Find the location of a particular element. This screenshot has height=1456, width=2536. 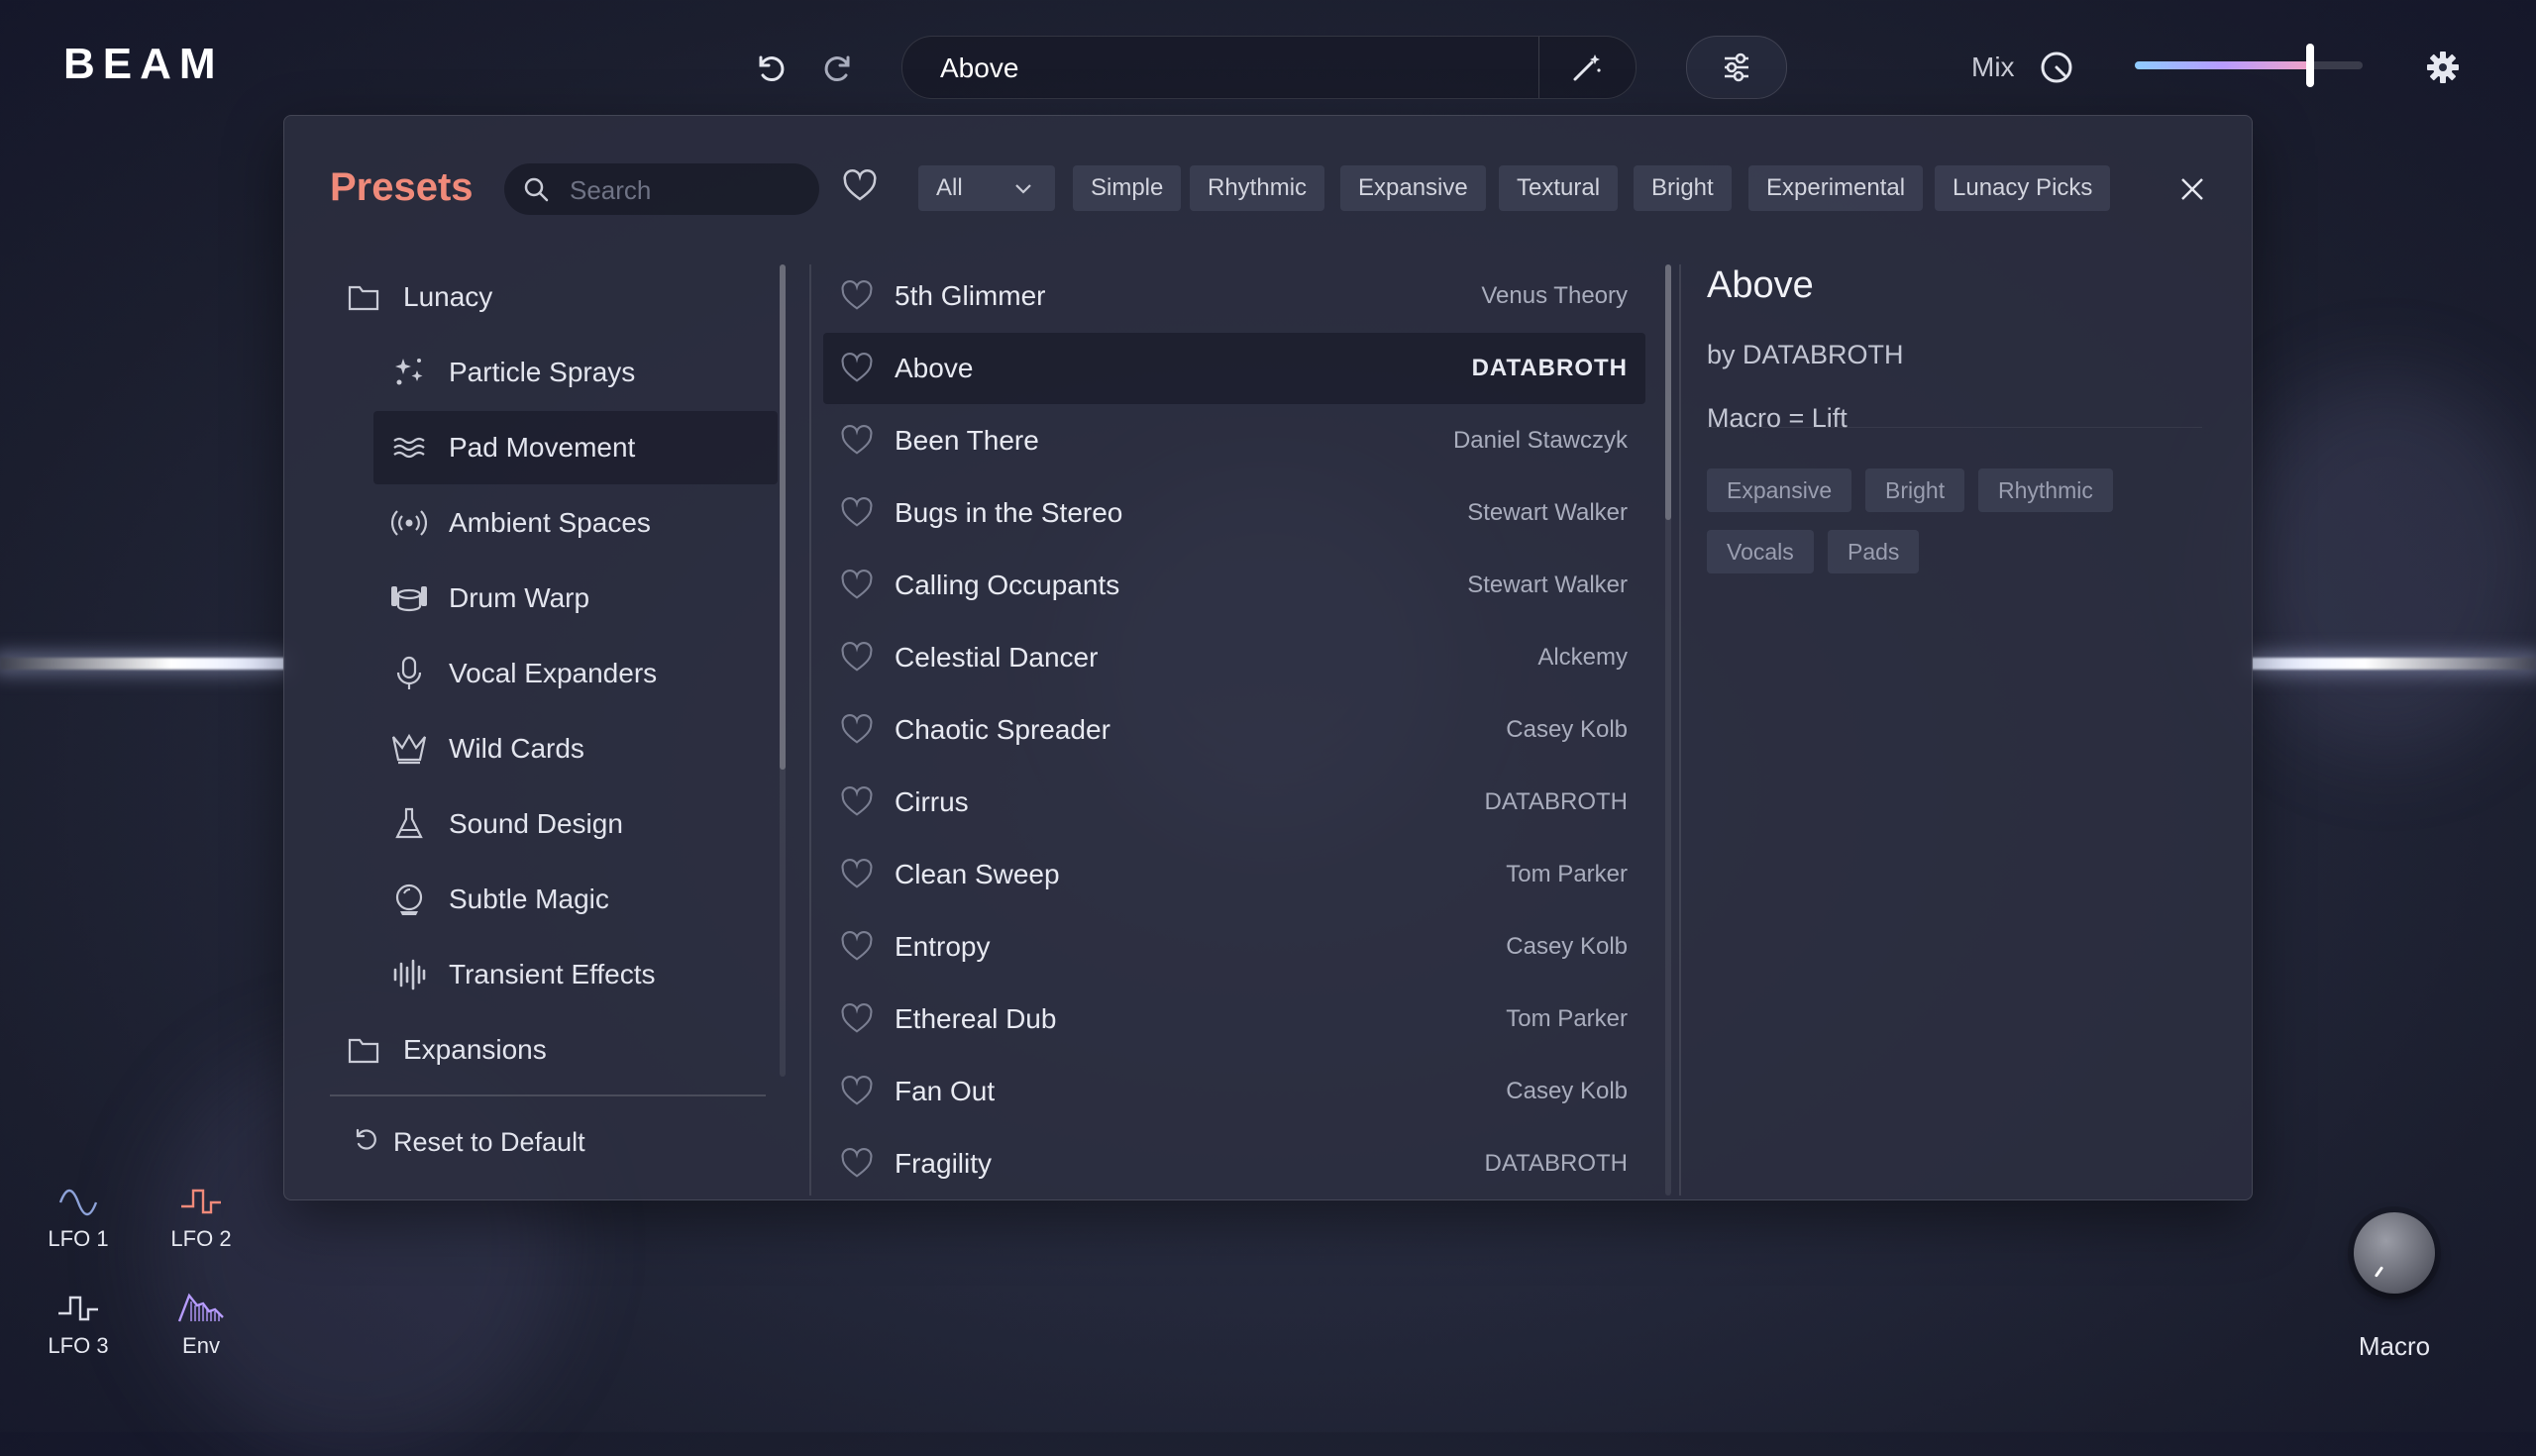

filter-experimental: Experimental is located at coordinates (1836, 188).